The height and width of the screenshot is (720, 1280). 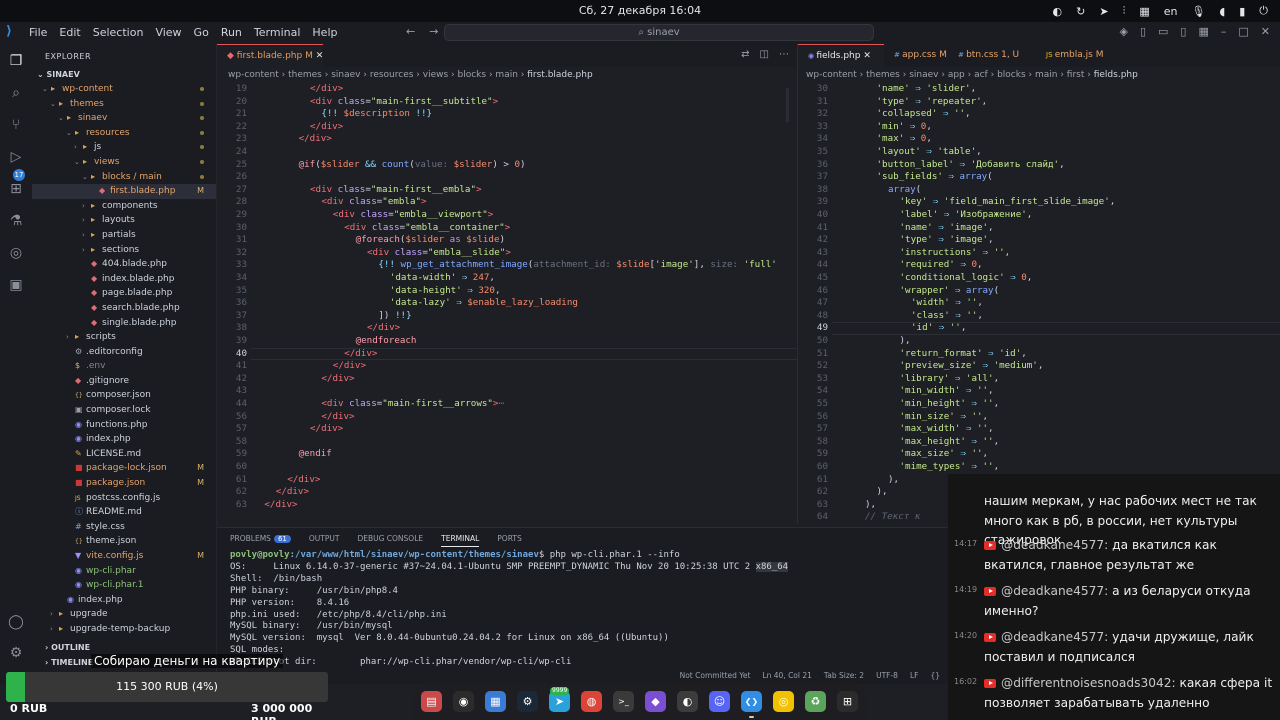 What do you see at coordinates (1198, 11) in the screenshot?
I see `mic-icon: 🎙︎` at bounding box center [1198, 11].